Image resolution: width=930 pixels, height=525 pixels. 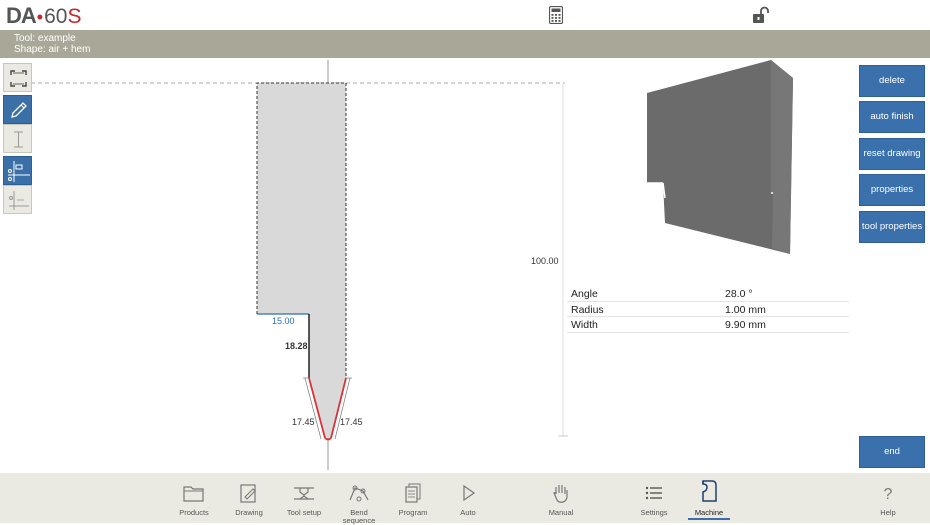 I want to click on nav-bend-sequence: Bend sequence, so click(x=359, y=499).